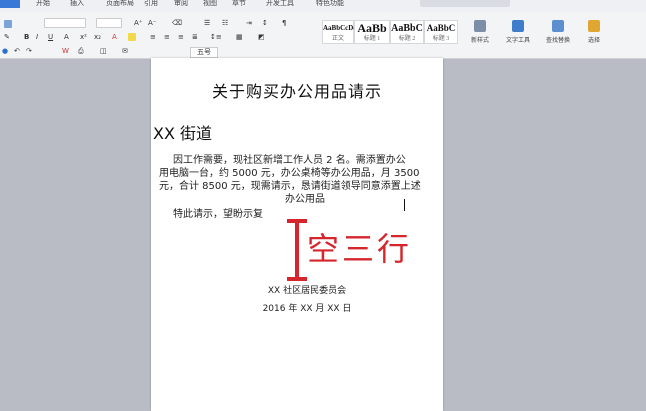  I want to click on find-icon, so click(558, 26).